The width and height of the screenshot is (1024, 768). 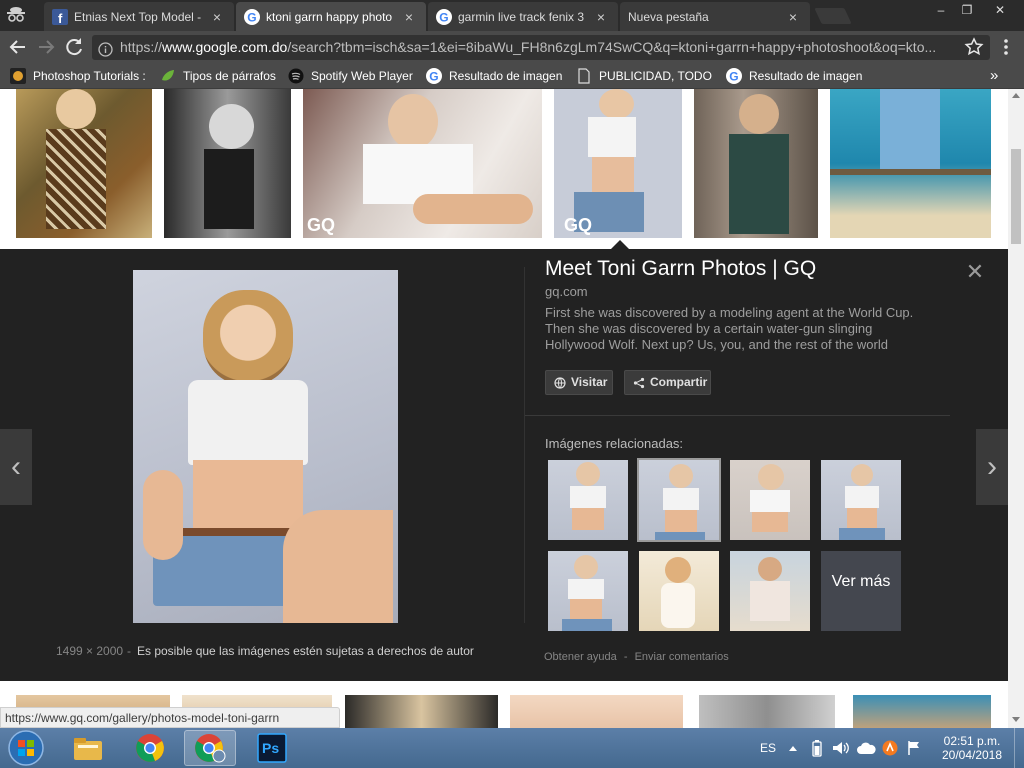 What do you see at coordinates (566, 291) in the screenshot?
I see `preview-domain: gq.com` at bounding box center [566, 291].